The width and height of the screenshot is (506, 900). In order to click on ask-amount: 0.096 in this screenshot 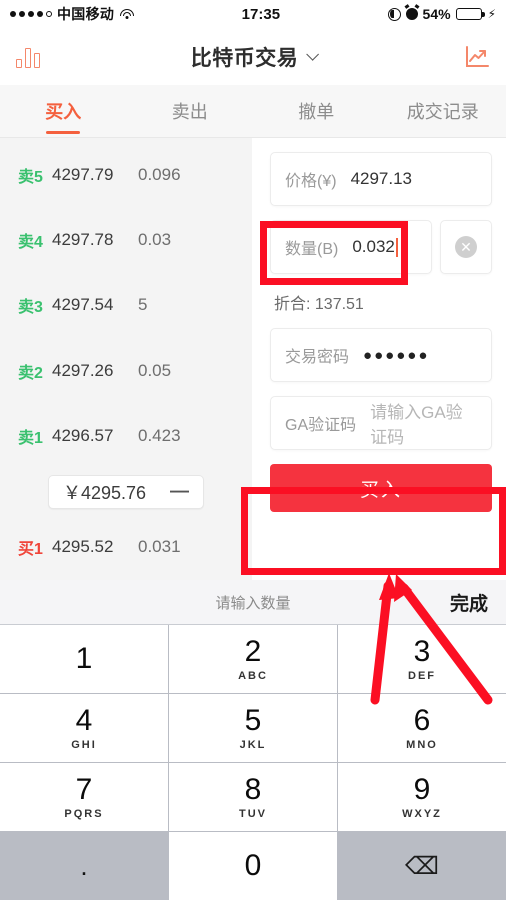, I will do `click(159, 174)`.